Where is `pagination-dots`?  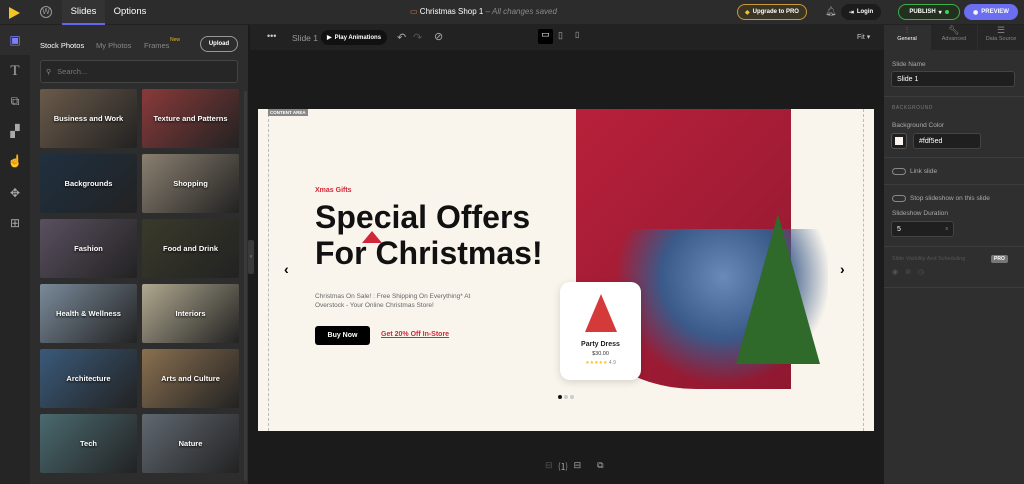
pagination-dots is located at coordinates (566, 397).